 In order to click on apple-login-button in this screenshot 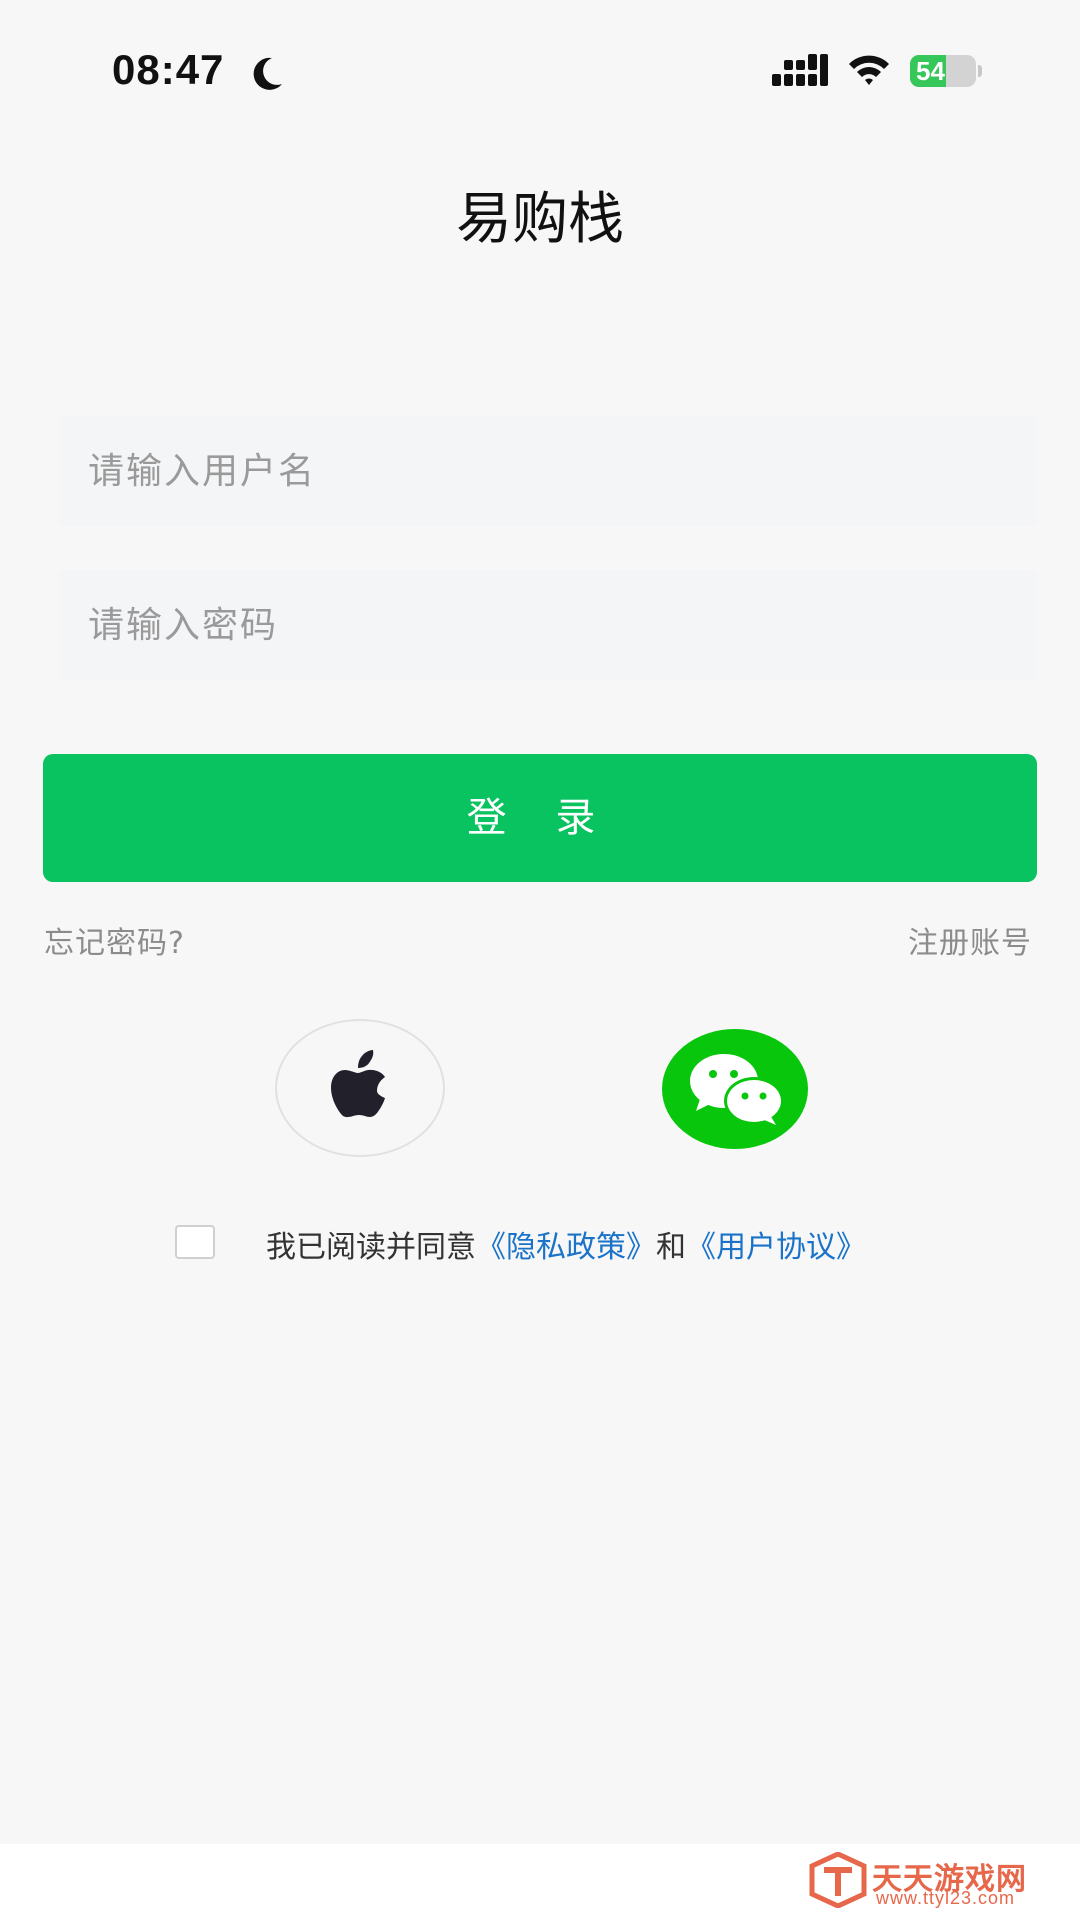, I will do `click(360, 1088)`.